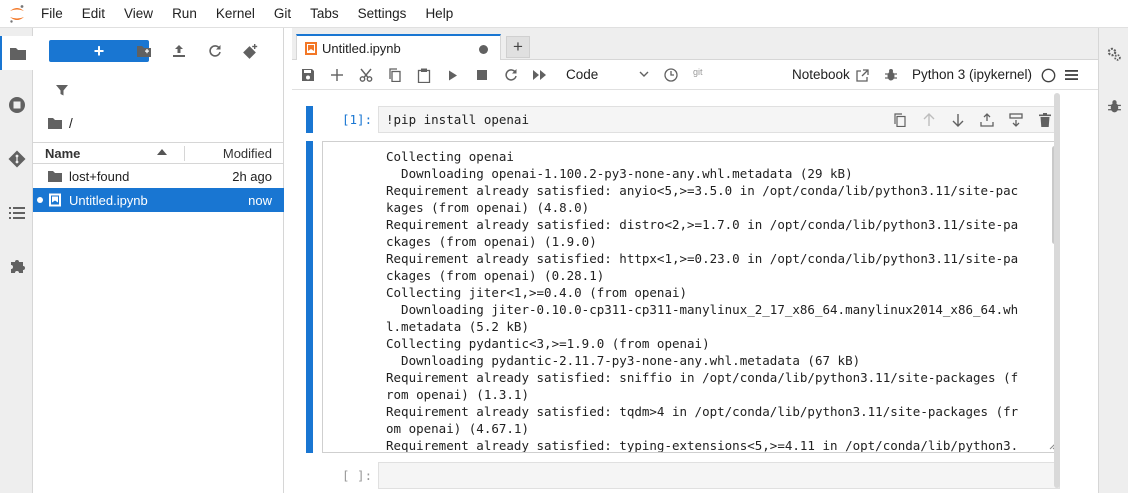  Describe the element at coordinates (62, 153) in the screenshot. I see `column-header-name: Name` at that location.